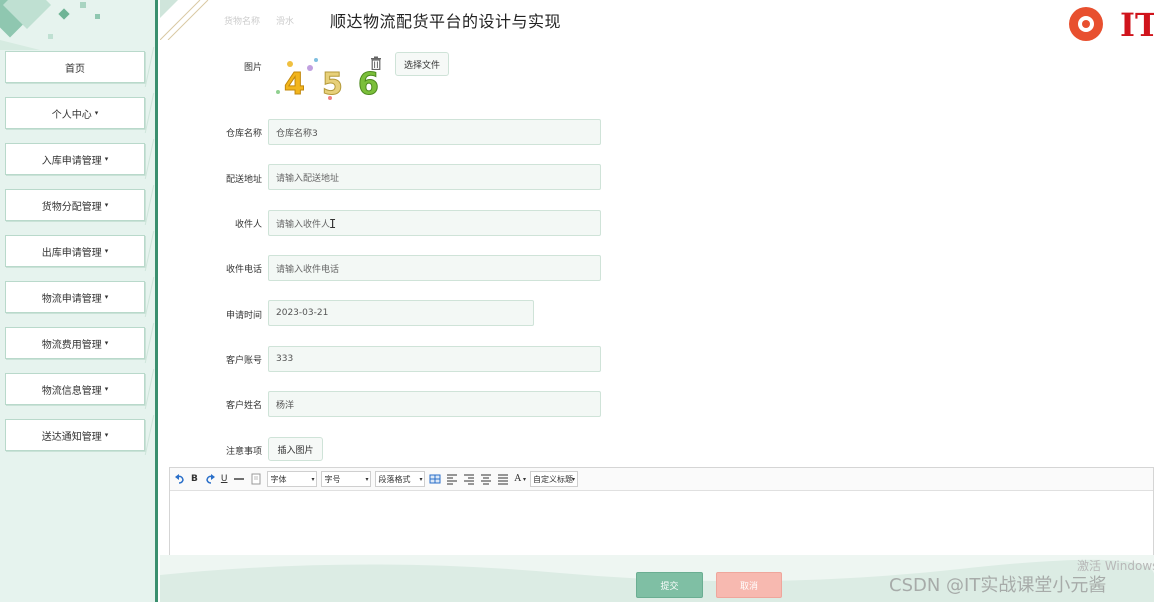 The image size is (1154, 602). Describe the element at coordinates (71, 437) in the screenshot. I see `sidebar-item-label: 送达通知管理` at that location.